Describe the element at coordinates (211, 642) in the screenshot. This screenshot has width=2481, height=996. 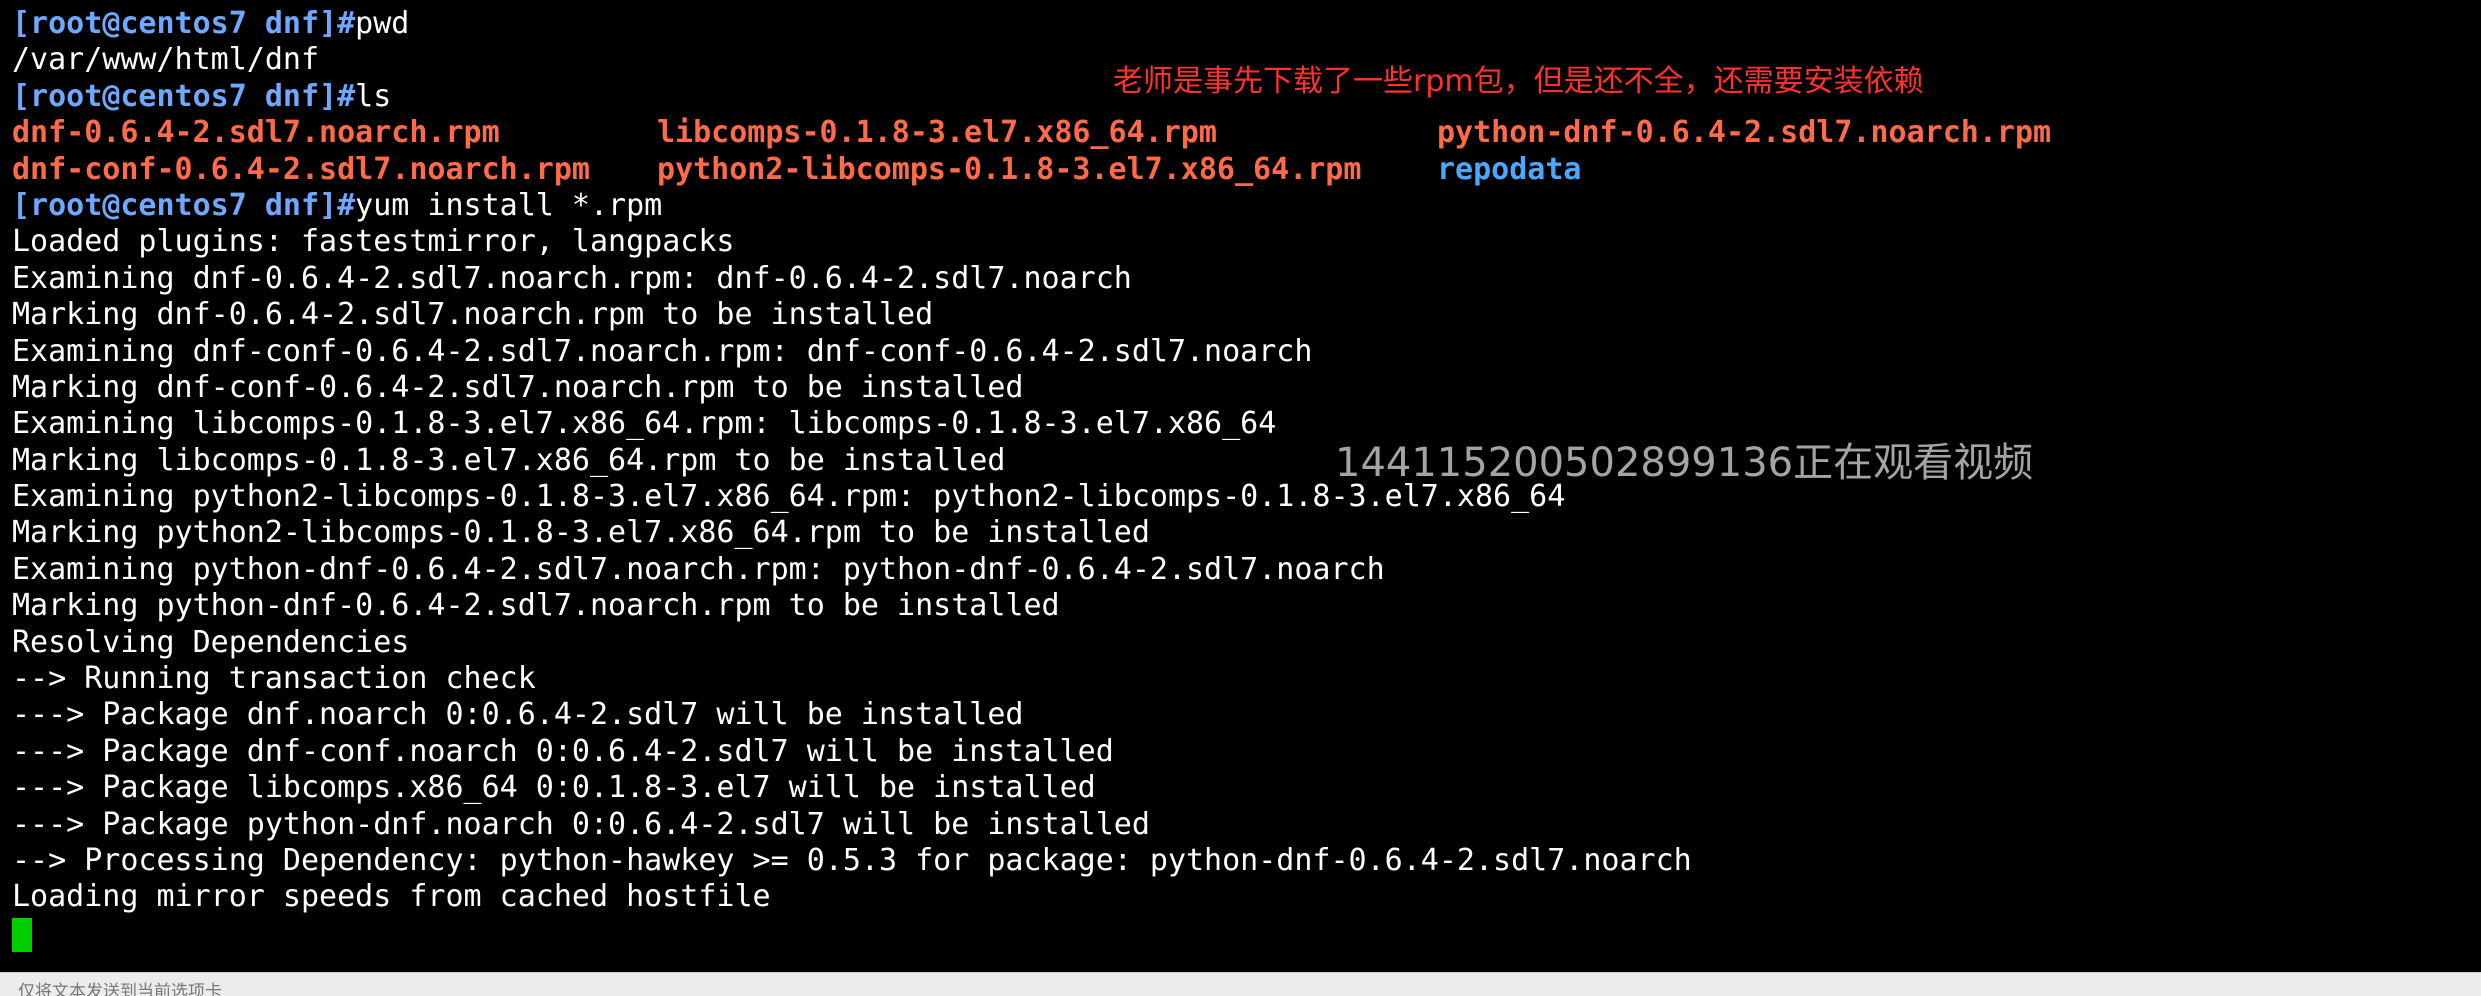
I see `output-line: Resolving Dependencies` at that location.